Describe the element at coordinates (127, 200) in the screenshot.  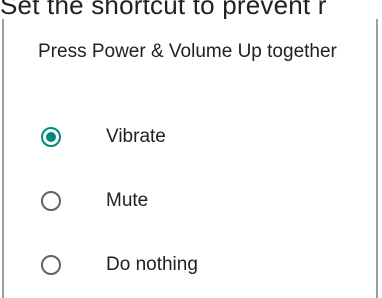
I see `option-label: Mute` at that location.